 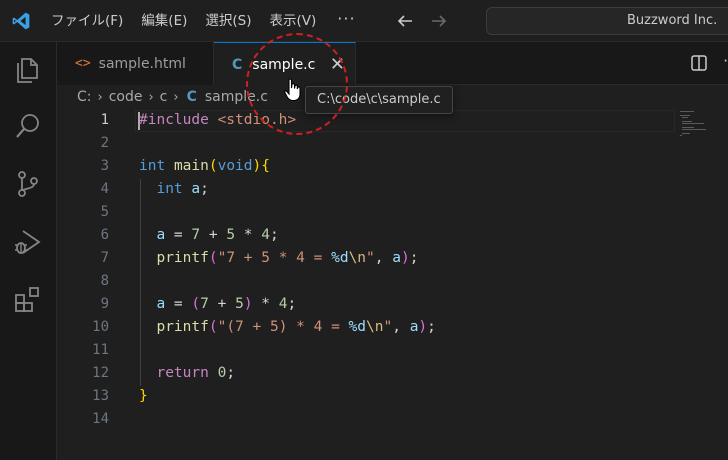 I want to click on code-token: 4, so click(x=266, y=235).